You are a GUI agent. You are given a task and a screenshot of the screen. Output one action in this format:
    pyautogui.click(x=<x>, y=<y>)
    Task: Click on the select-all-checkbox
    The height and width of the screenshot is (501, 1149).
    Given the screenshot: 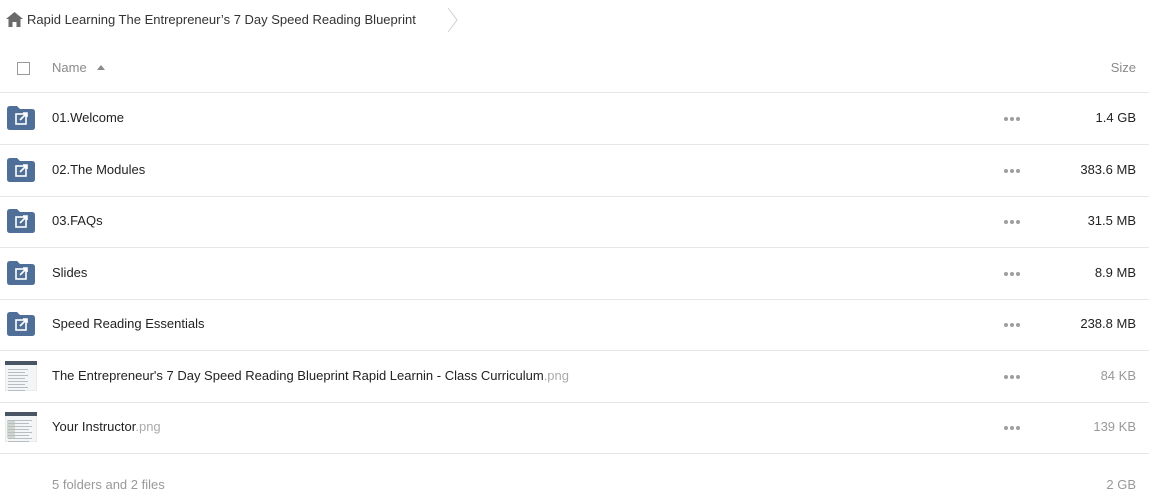 What is the action you would take?
    pyautogui.click(x=23, y=68)
    